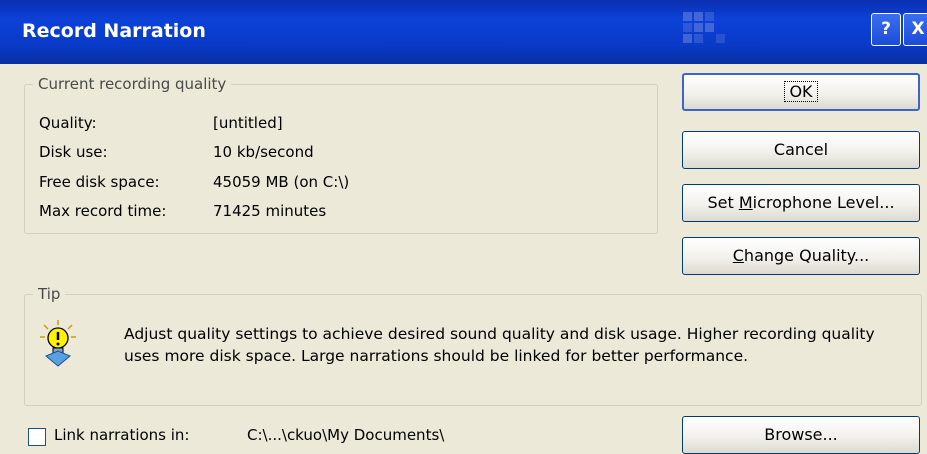 Image resolution: width=927 pixels, height=454 pixels. What do you see at coordinates (49, 294) in the screenshot?
I see `tip-legend: Tip` at bounding box center [49, 294].